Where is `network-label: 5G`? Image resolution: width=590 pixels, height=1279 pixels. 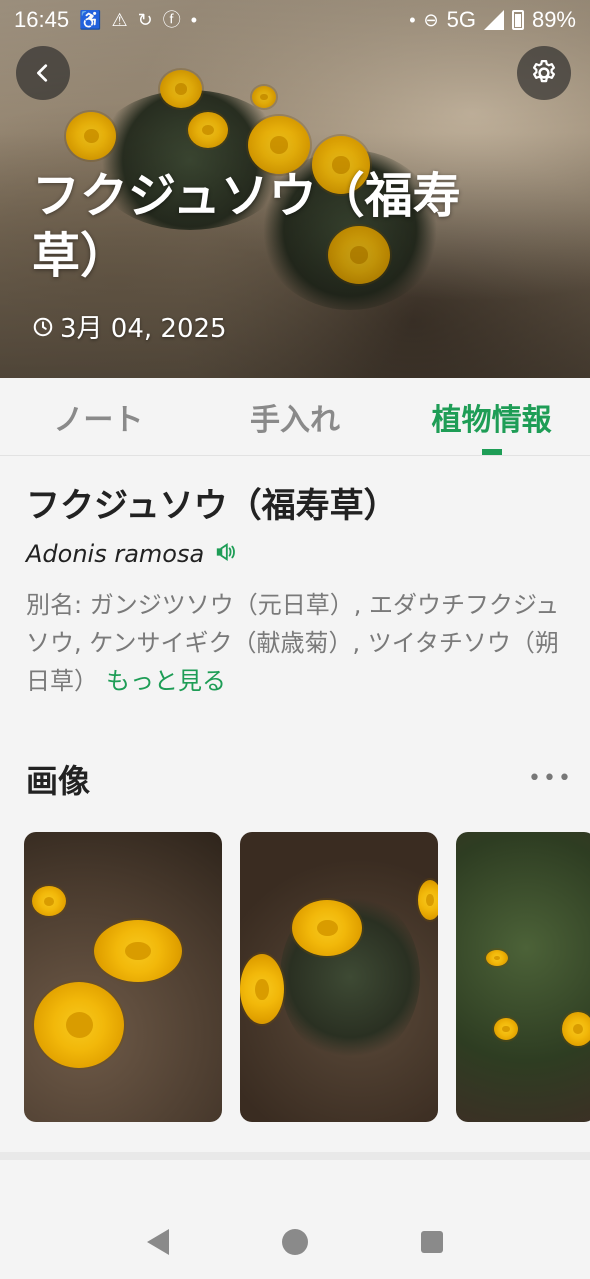
network-label: 5G is located at coordinates (461, 19).